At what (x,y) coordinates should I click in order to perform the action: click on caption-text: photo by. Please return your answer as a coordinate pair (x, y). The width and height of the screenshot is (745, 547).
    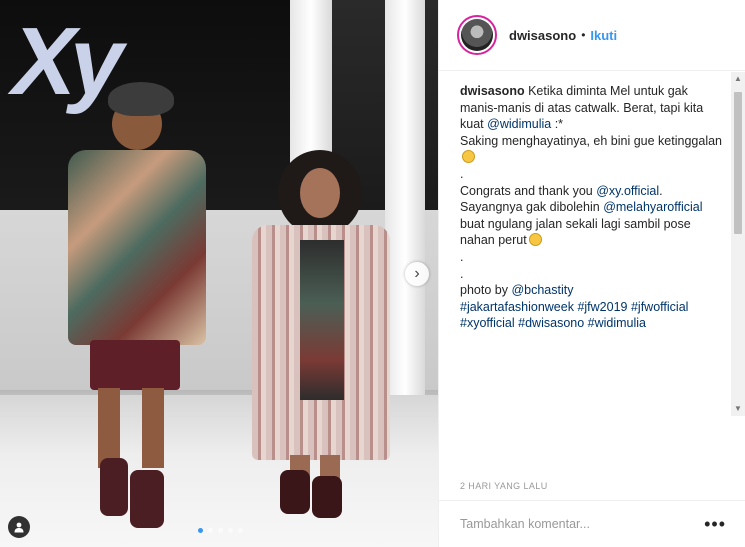
    Looking at the image, I should click on (484, 290).